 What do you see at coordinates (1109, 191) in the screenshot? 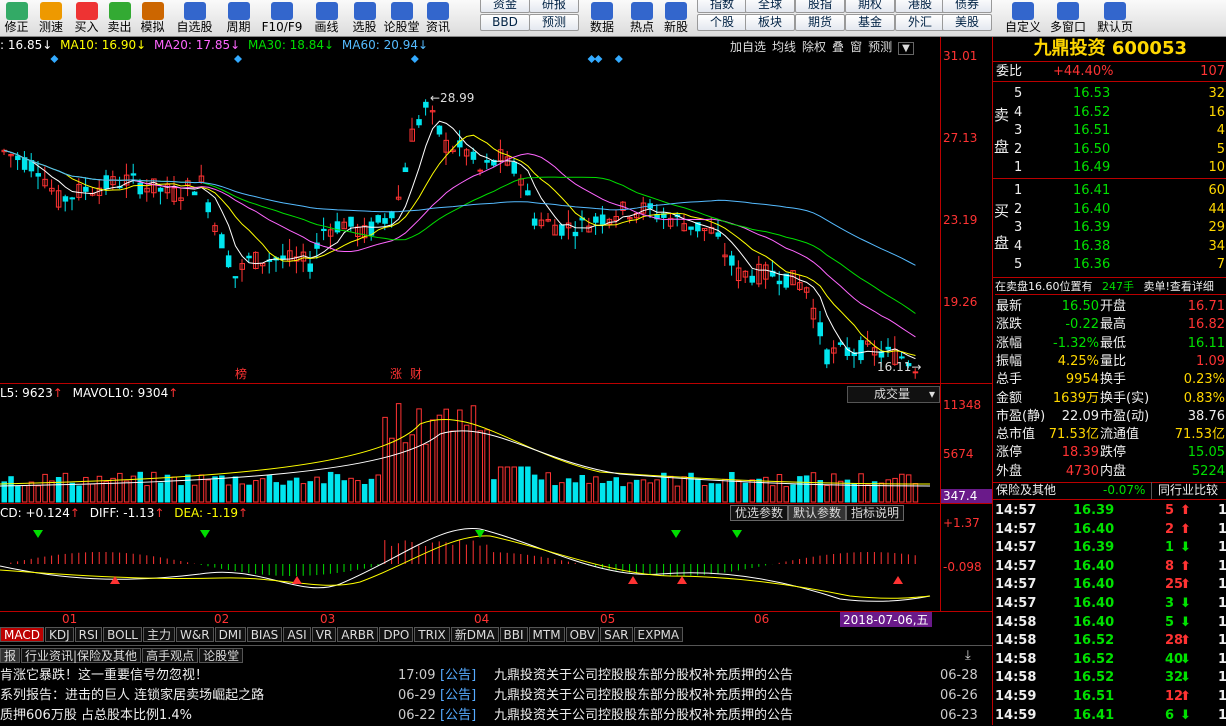
I see `bid-row: 1 16.41 60` at bounding box center [1109, 191].